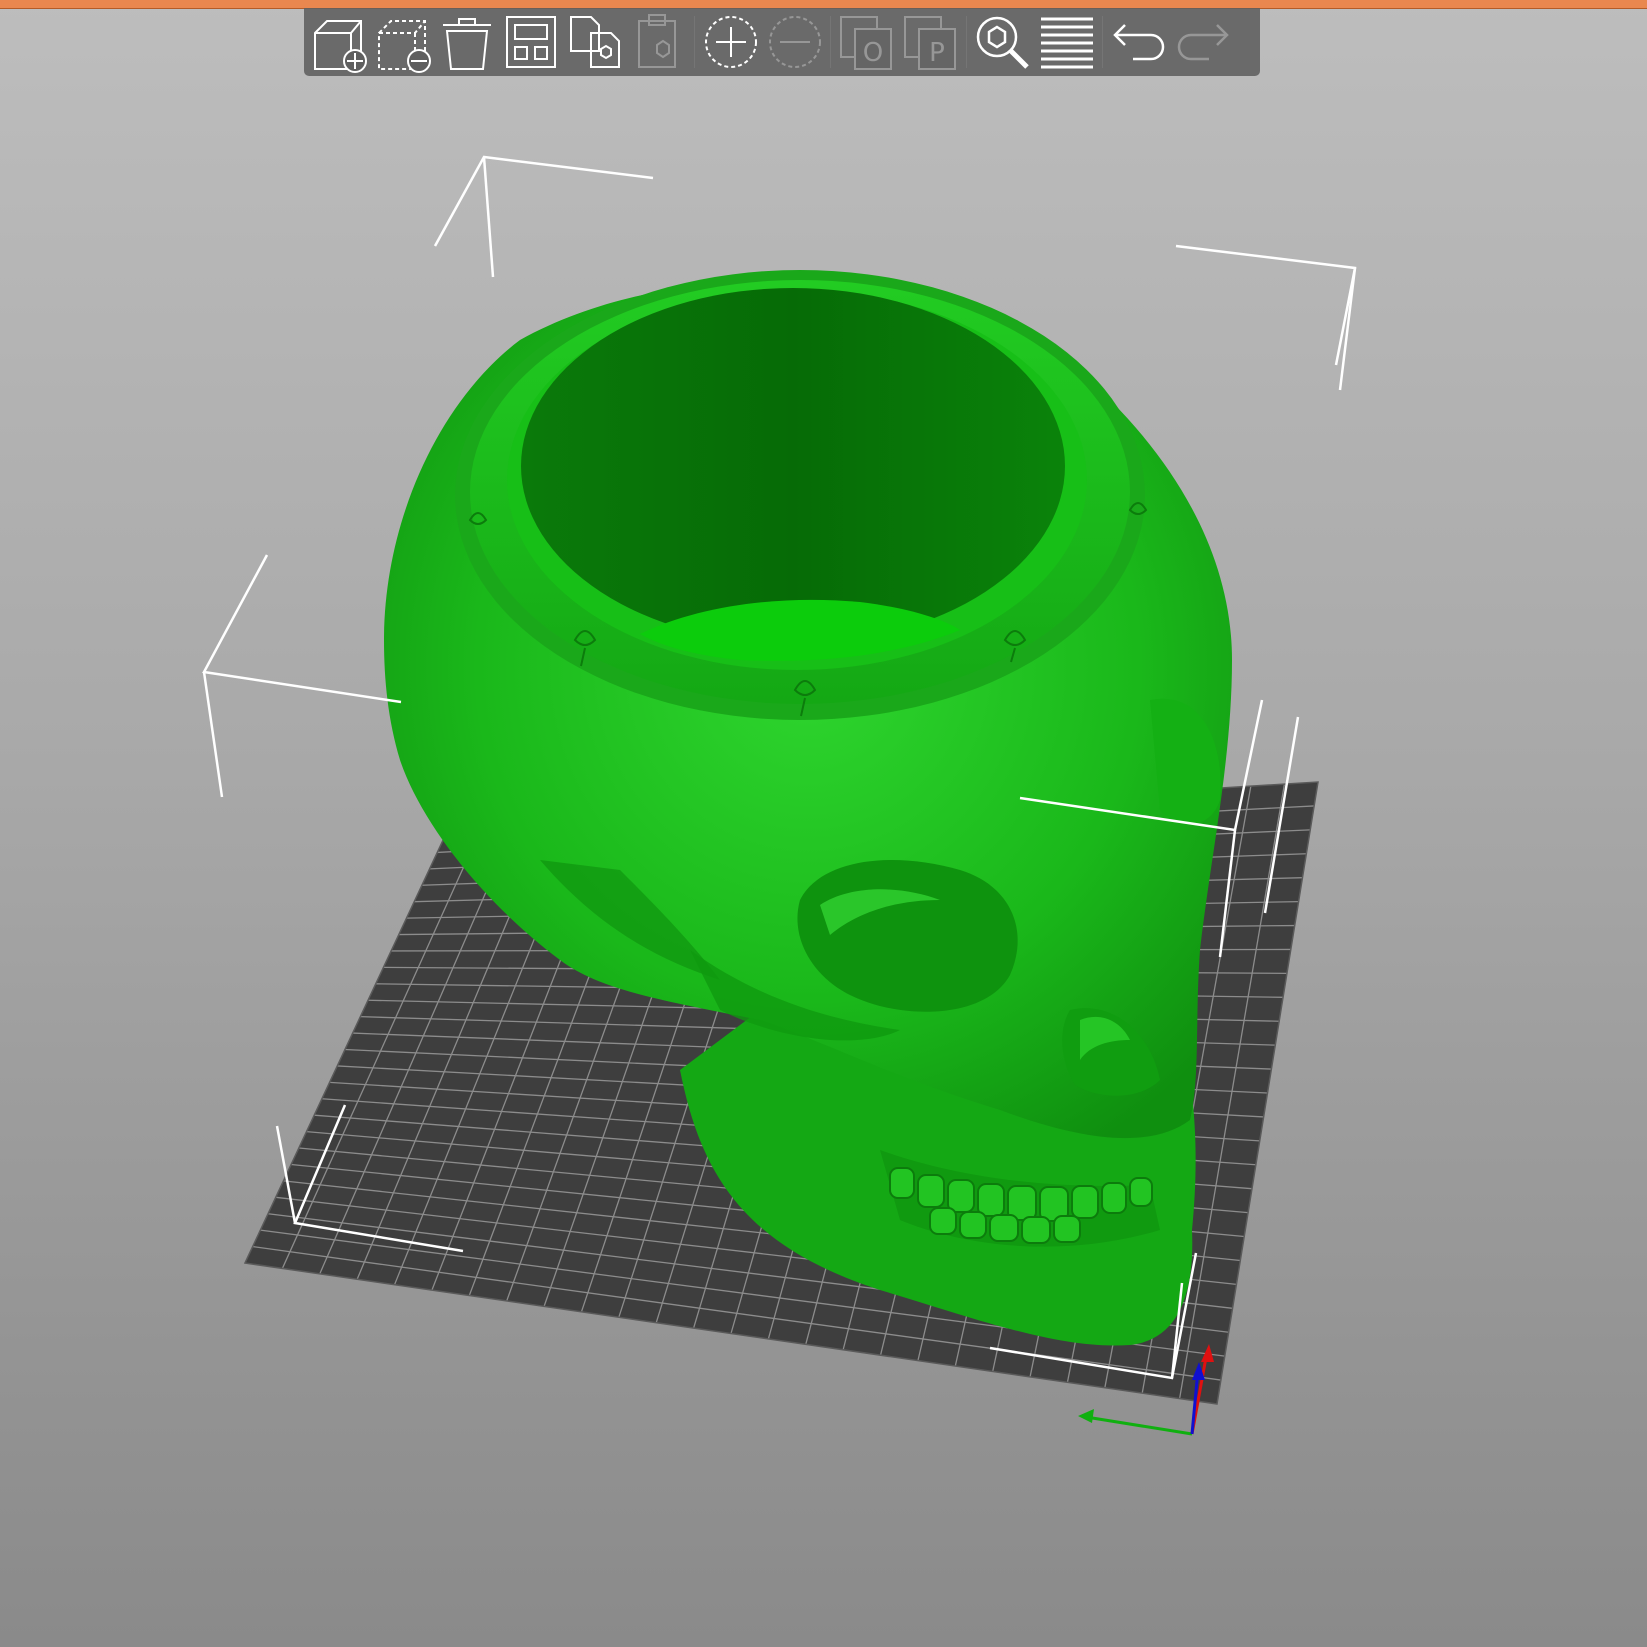 This screenshot has width=1647, height=1647. I want to click on delete-all-button, so click(467, 42).